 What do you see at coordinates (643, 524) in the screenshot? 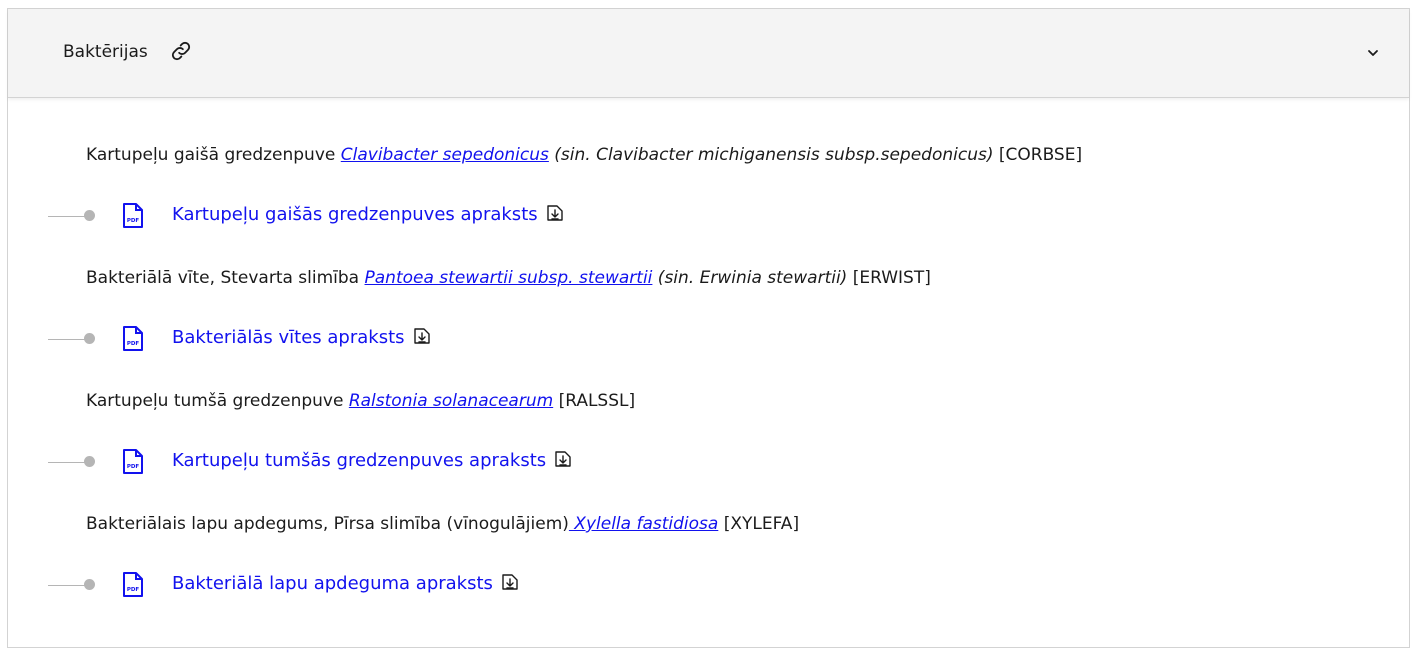
I see `species-scientific-link: Xylella fastidiosa` at bounding box center [643, 524].